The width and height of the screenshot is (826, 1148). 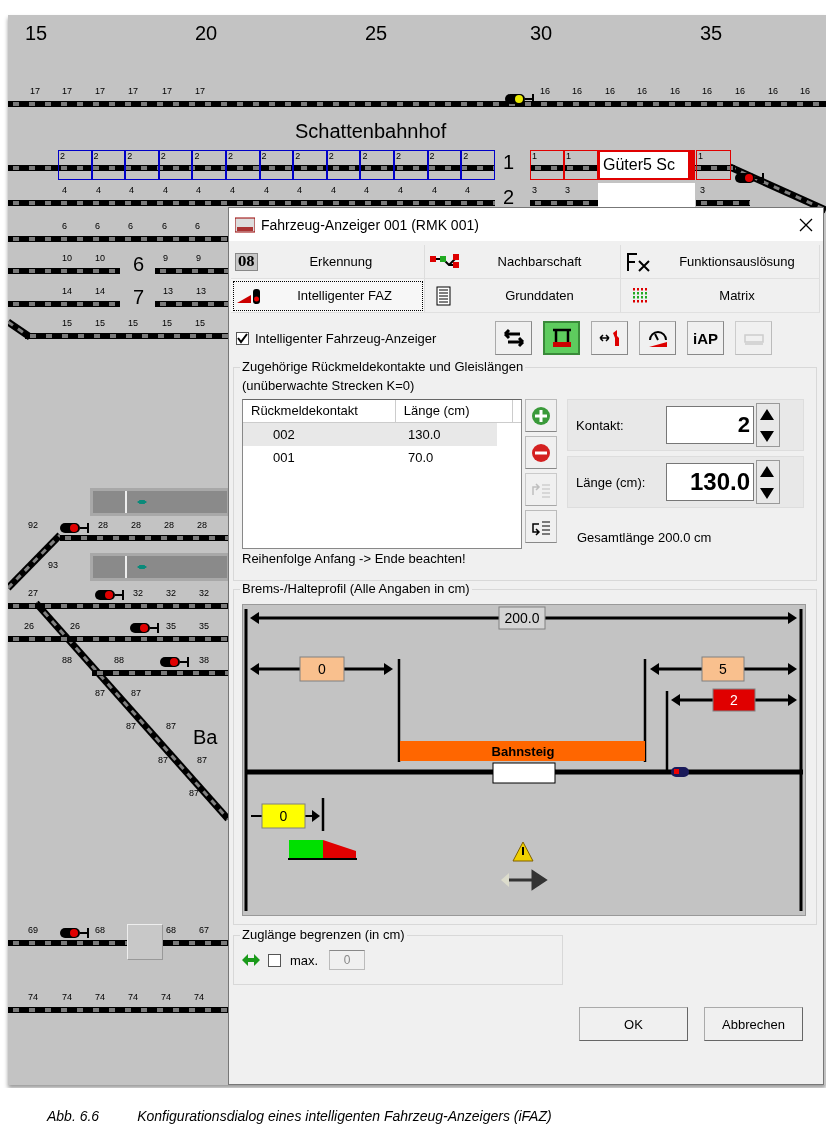 What do you see at coordinates (710, 482) in the screenshot?
I see `number-field: 130.0` at bounding box center [710, 482].